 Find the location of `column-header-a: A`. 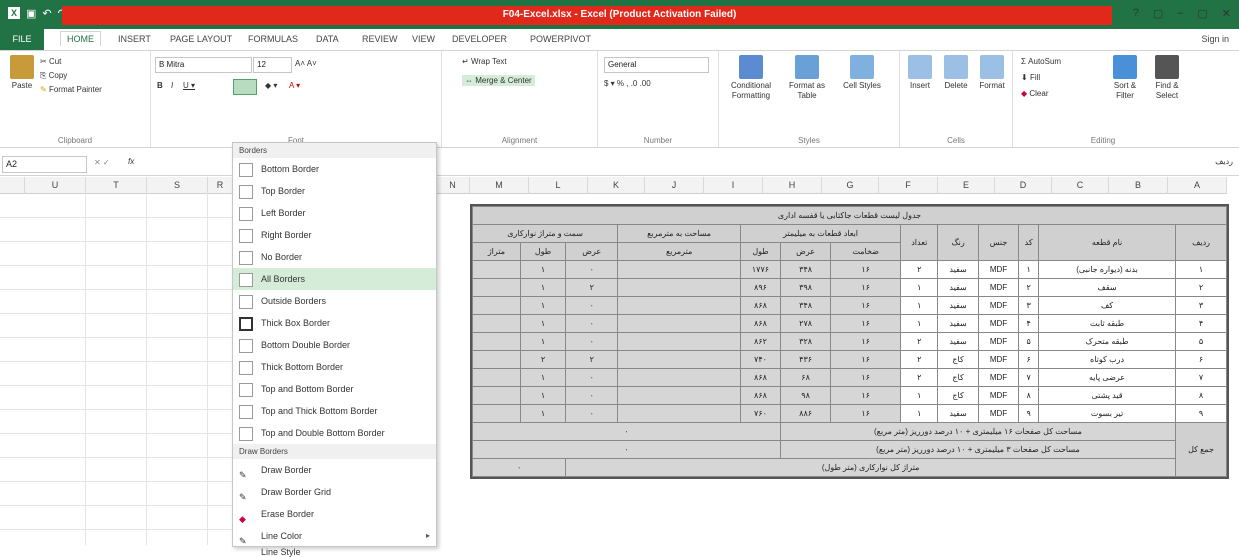

column-header-a: A is located at coordinates (1197, 185).